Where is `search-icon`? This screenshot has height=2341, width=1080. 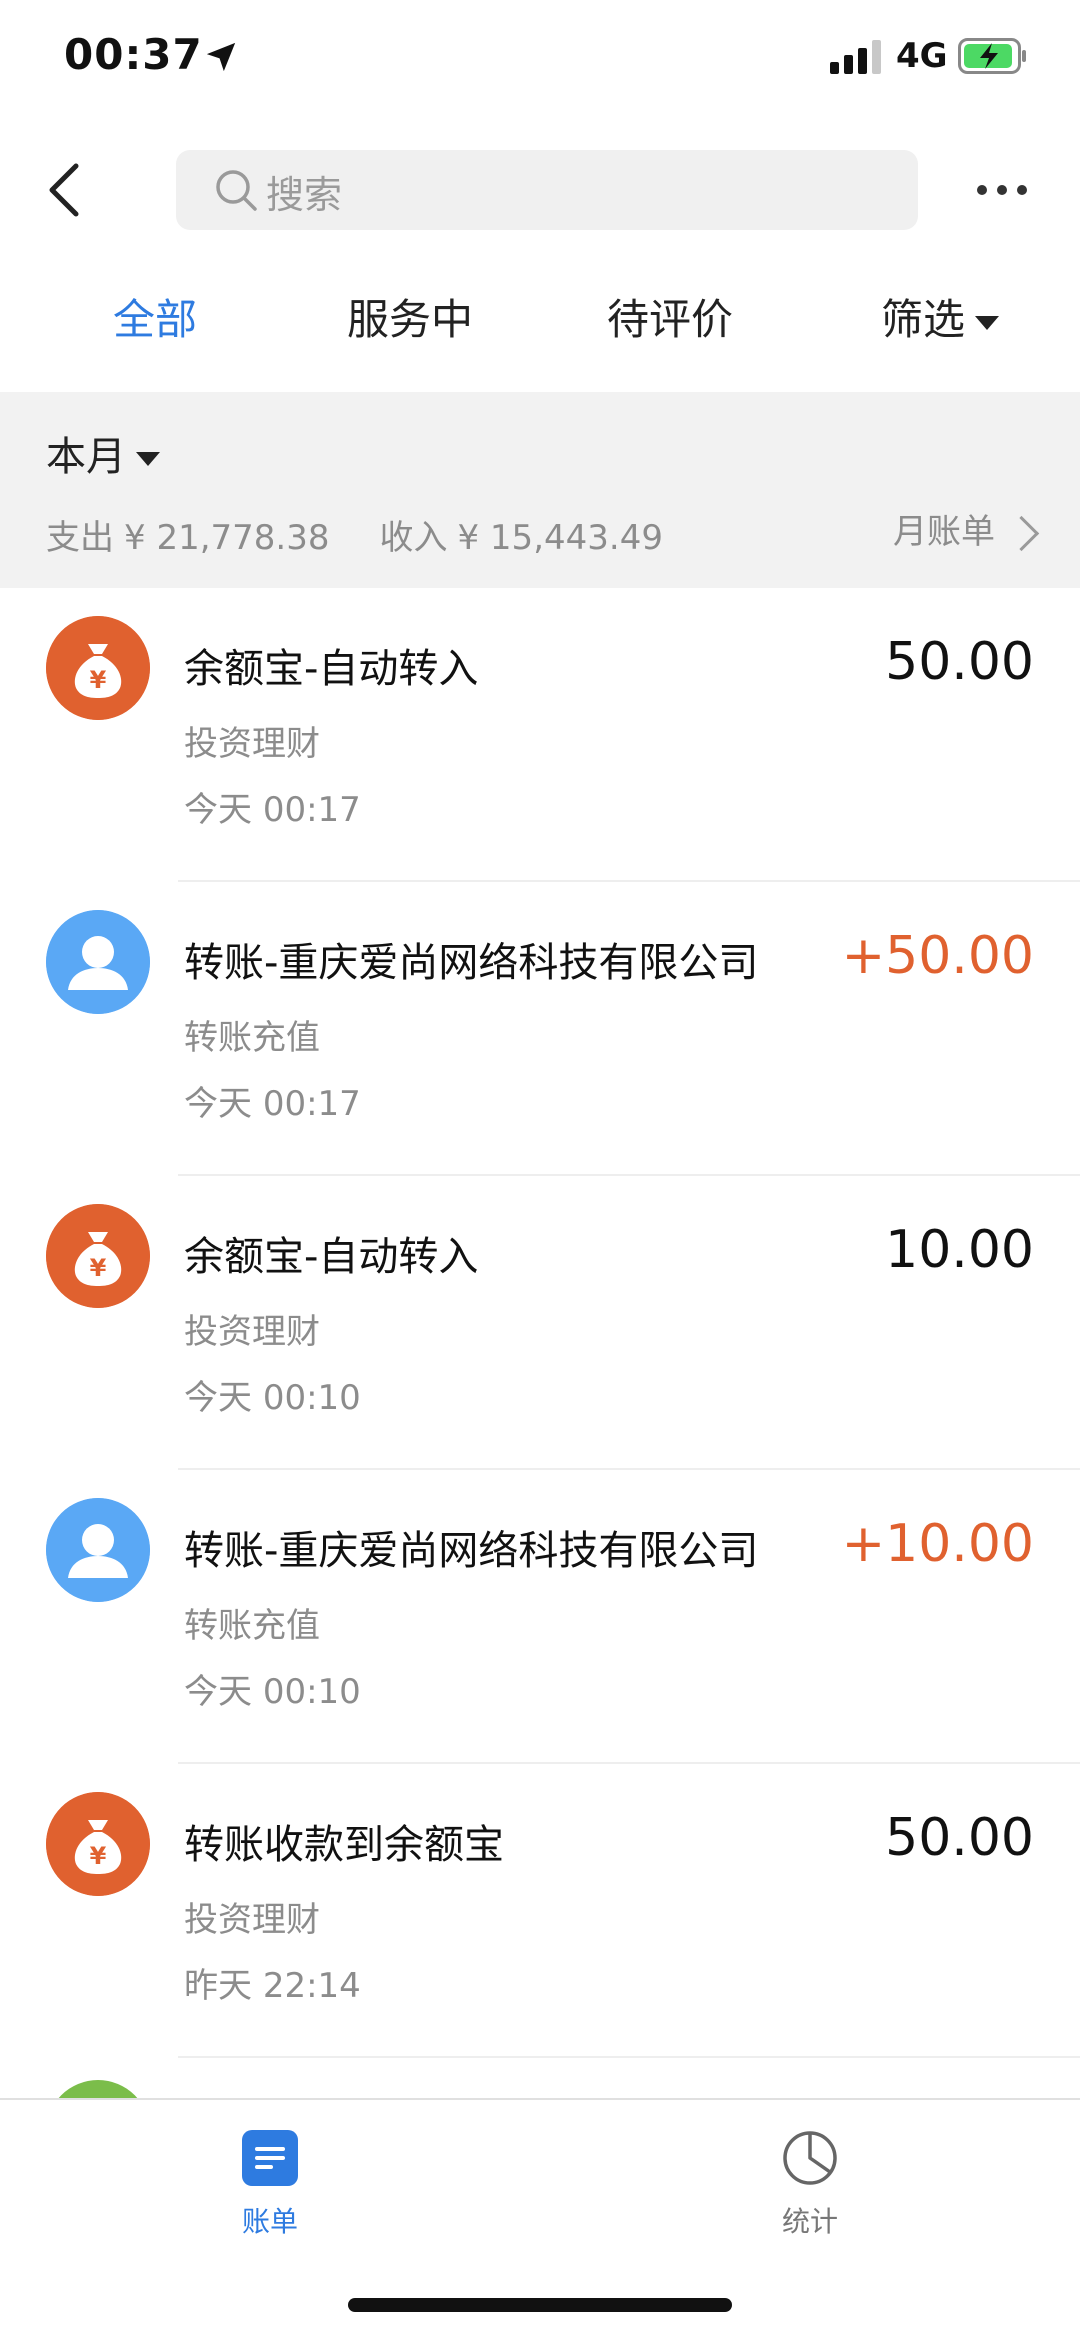 search-icon is located at coordinates (236, 190).